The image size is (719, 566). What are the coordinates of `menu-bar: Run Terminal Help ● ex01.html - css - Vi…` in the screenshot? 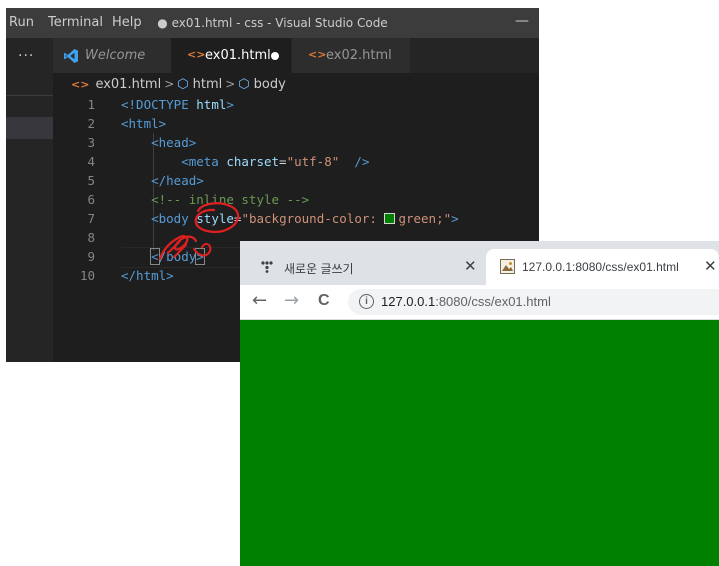 It's located at (272, 23).